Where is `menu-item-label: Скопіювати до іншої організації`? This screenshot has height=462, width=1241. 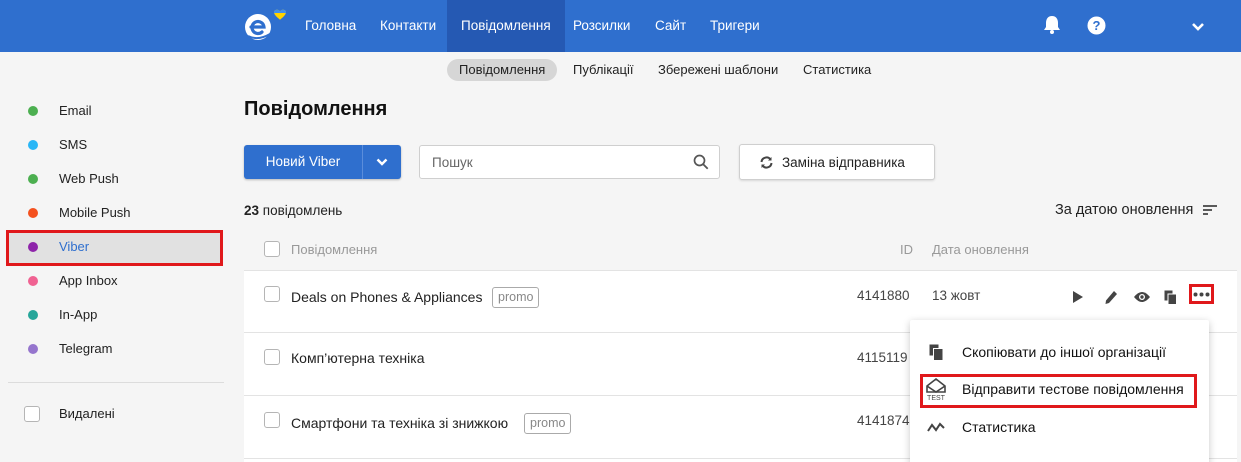
menu-item-label: Скопіювати до іншої організації is located at coordinates (1064, 352).